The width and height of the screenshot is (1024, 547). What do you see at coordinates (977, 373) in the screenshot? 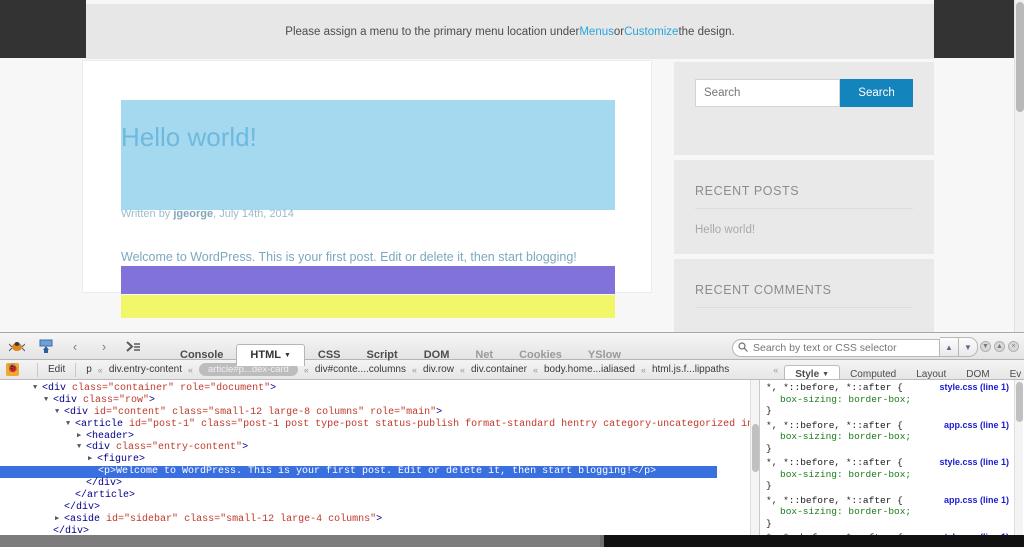
I see `side-tab-dom: DOM` at bounding box center [977, 373].